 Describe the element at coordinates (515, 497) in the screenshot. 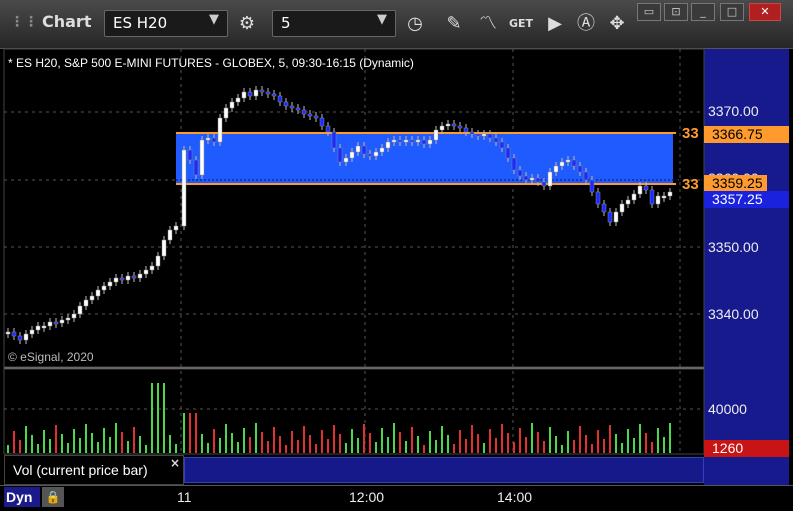

I see `time-tick: 14:00` at that location.